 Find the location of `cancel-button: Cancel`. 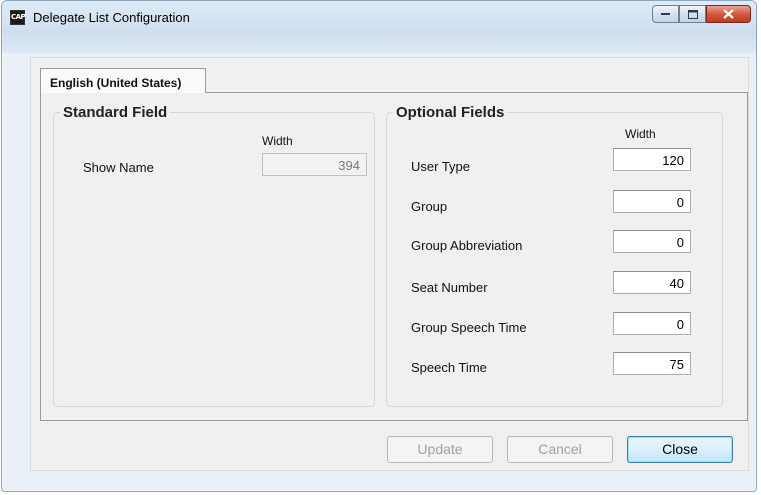

cancel-button: Cancel is located at coordinates (560, 449).